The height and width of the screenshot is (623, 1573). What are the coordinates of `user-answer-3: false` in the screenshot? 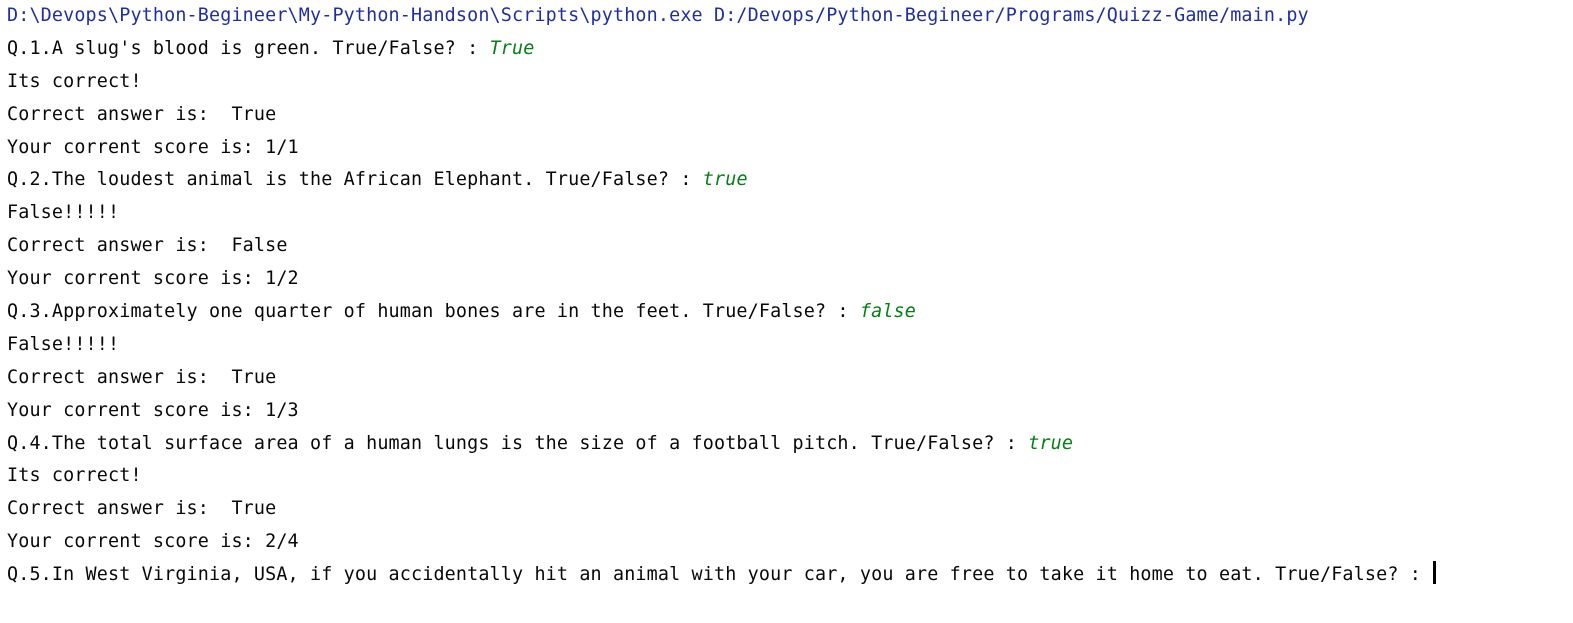 It's located at (888, 312).